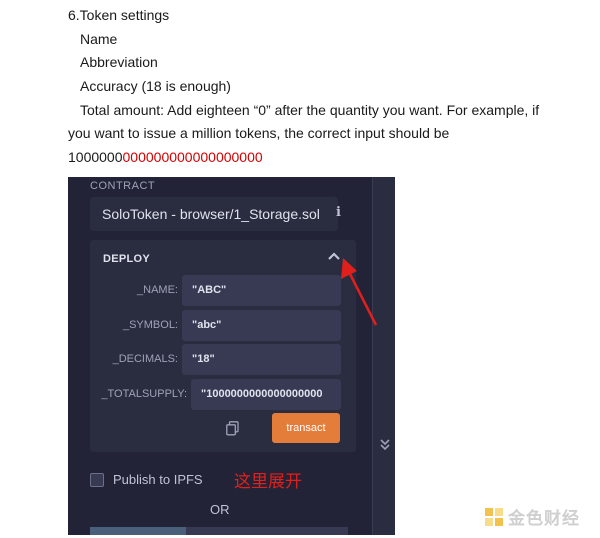 The width and height of the screenshot is (600, 538). I want to click on or-divider-label: OR, so click(220, 509).